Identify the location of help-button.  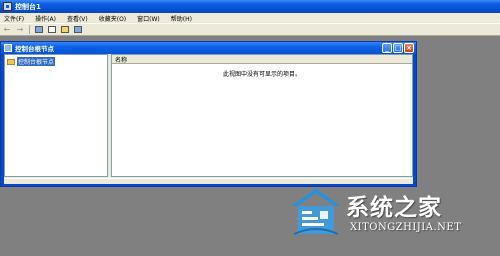
(78, 29).